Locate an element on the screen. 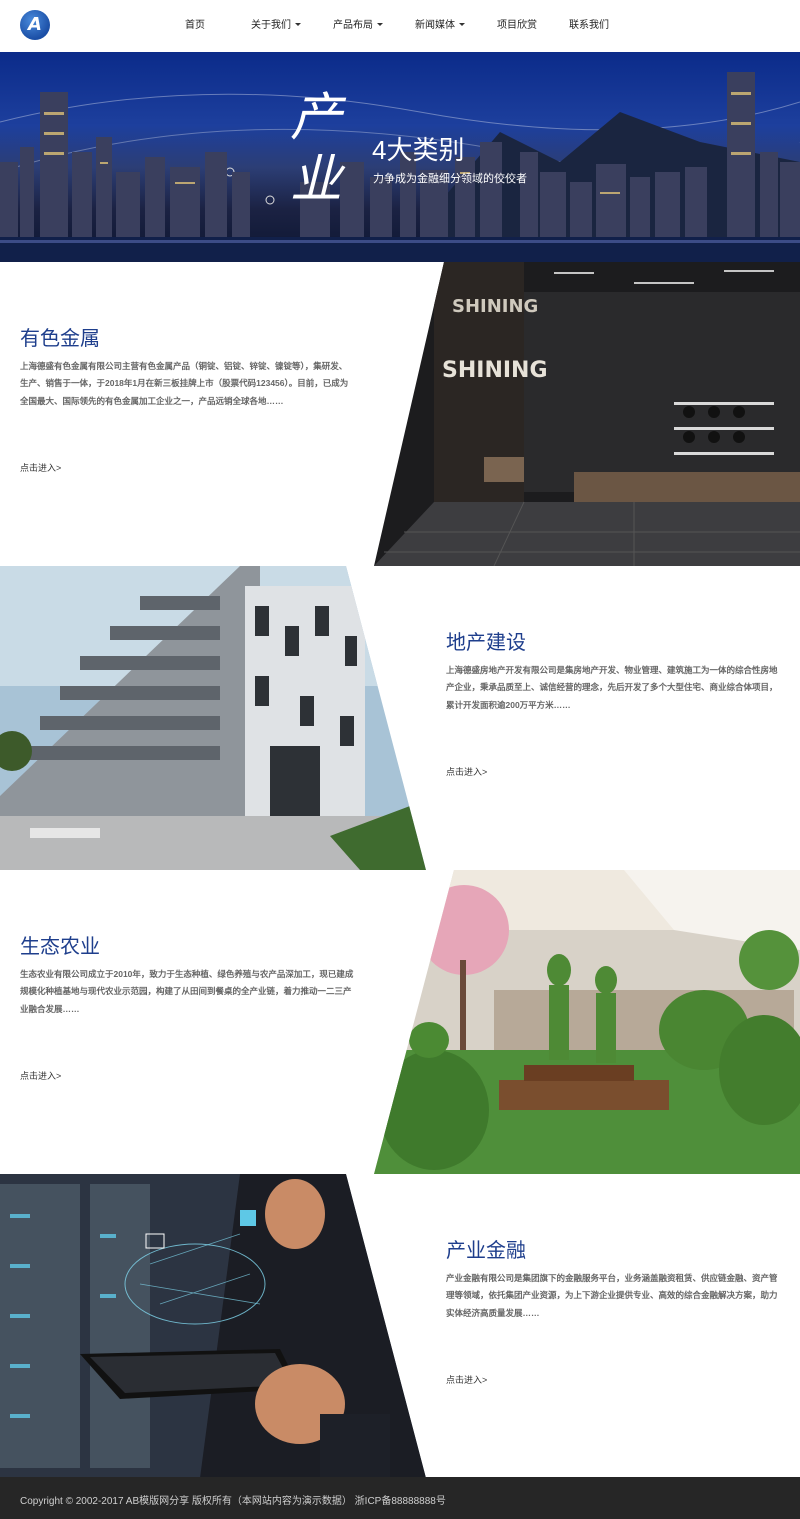 The height and width of the screenshot is (1519, 800). section-title: 生态农业 is located at coordinates (60, 947).